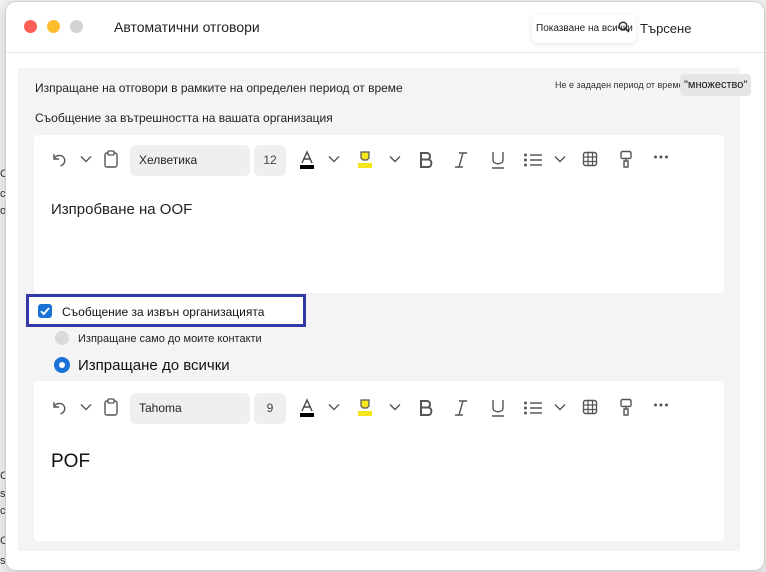 The image size is (766, 572). Describe the element at coordinates (76, 26) in the screenshot. I see `zoom-window-button` at that location.